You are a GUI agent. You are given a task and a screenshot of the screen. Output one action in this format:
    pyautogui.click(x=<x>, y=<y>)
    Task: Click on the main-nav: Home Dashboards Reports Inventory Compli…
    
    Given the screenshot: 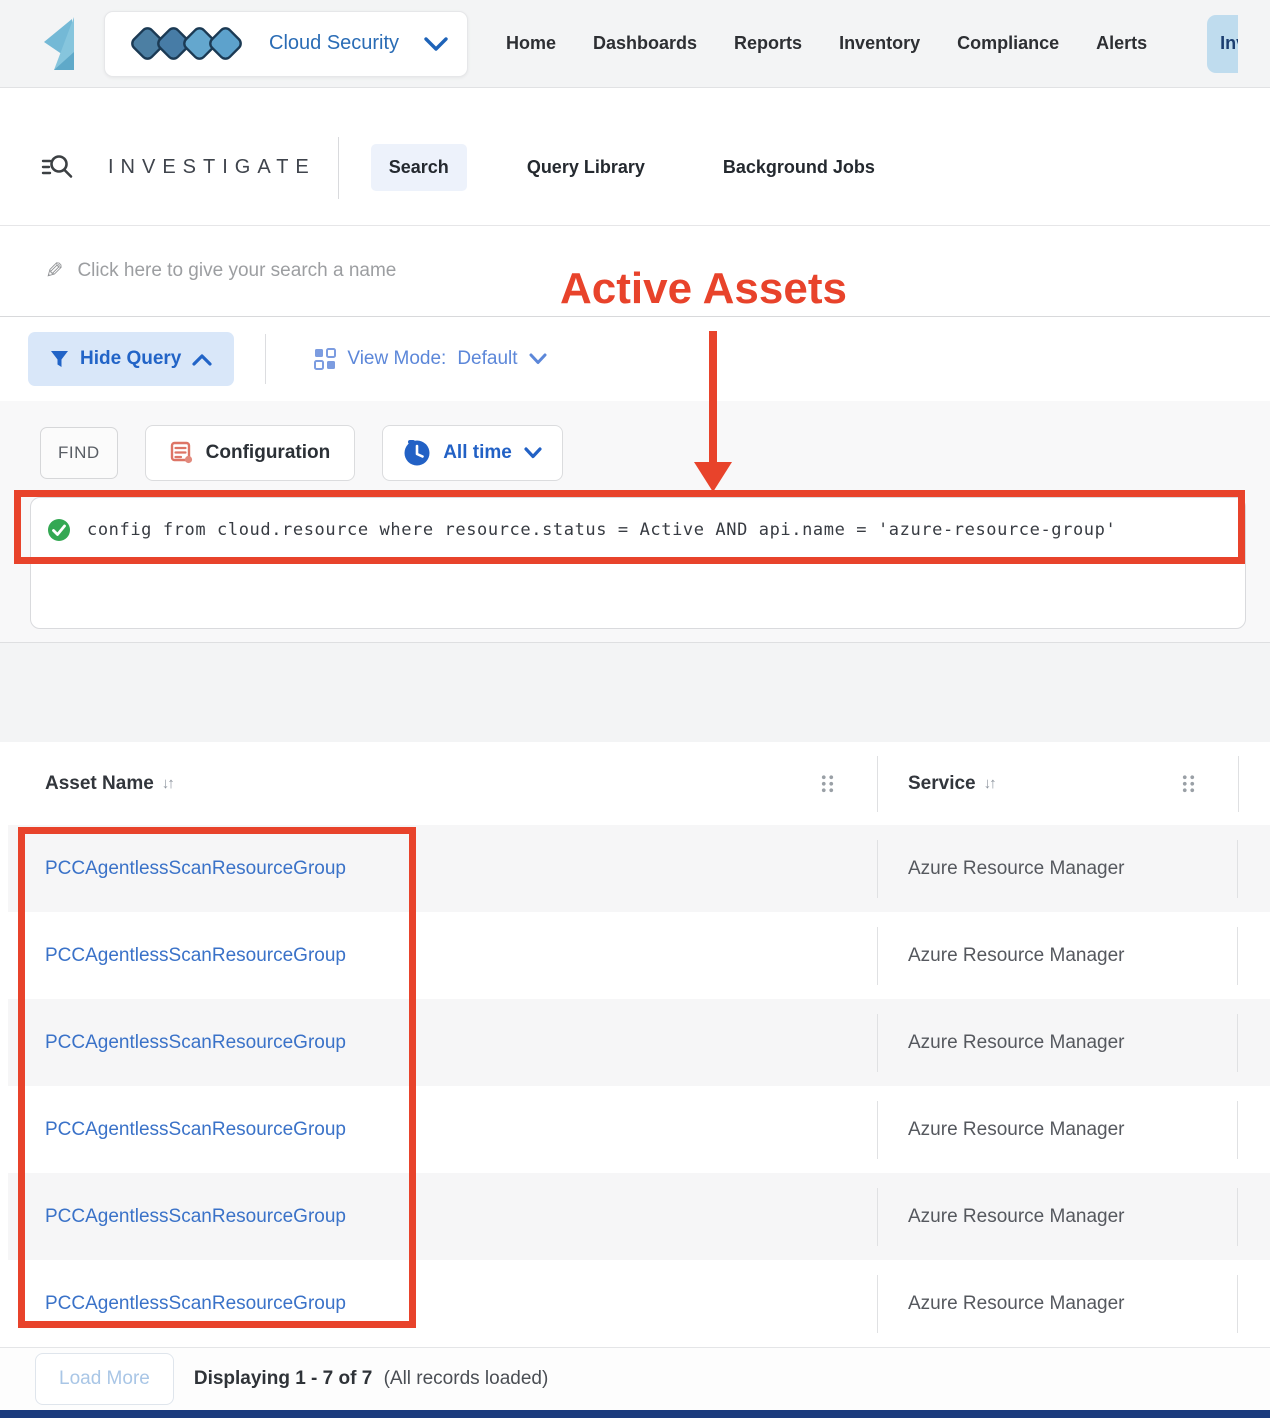 What is the action you would take?
    pyautogui.click(x=872, y=43)
    